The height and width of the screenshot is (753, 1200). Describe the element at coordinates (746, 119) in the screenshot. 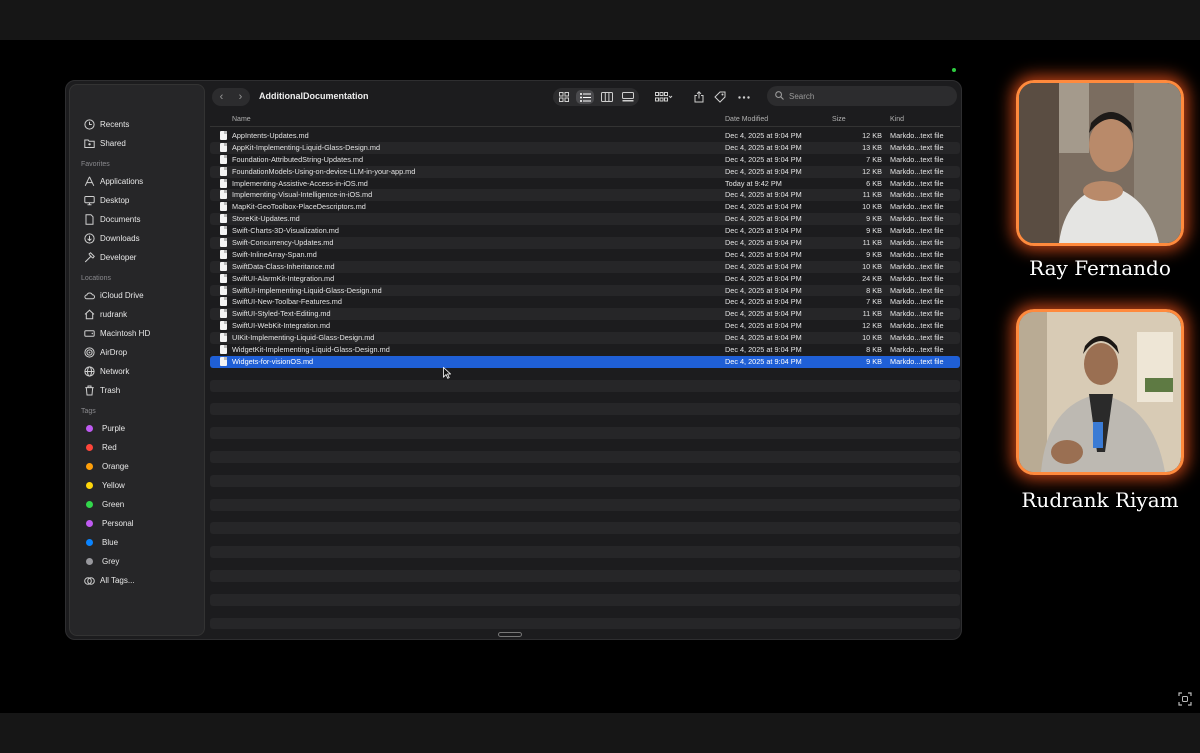

I see `column-date-header: Date Modified` at that location.